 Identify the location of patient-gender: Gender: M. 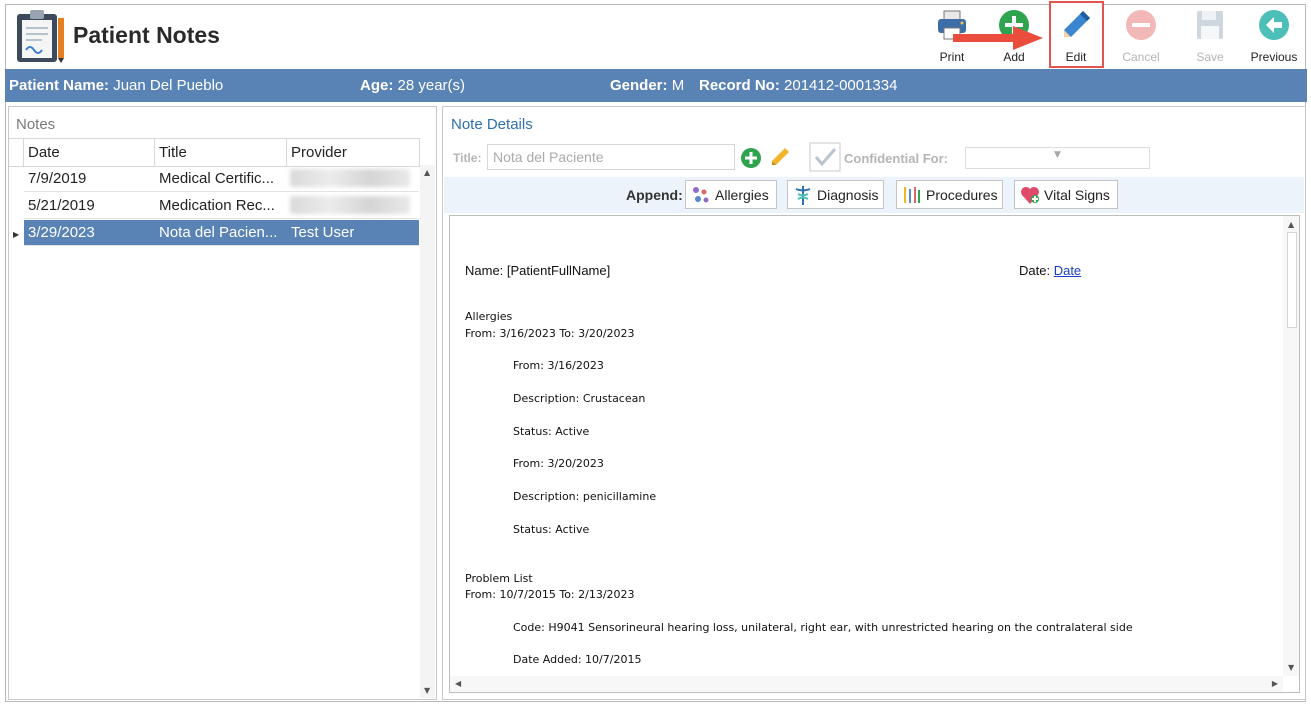
(647, 85).